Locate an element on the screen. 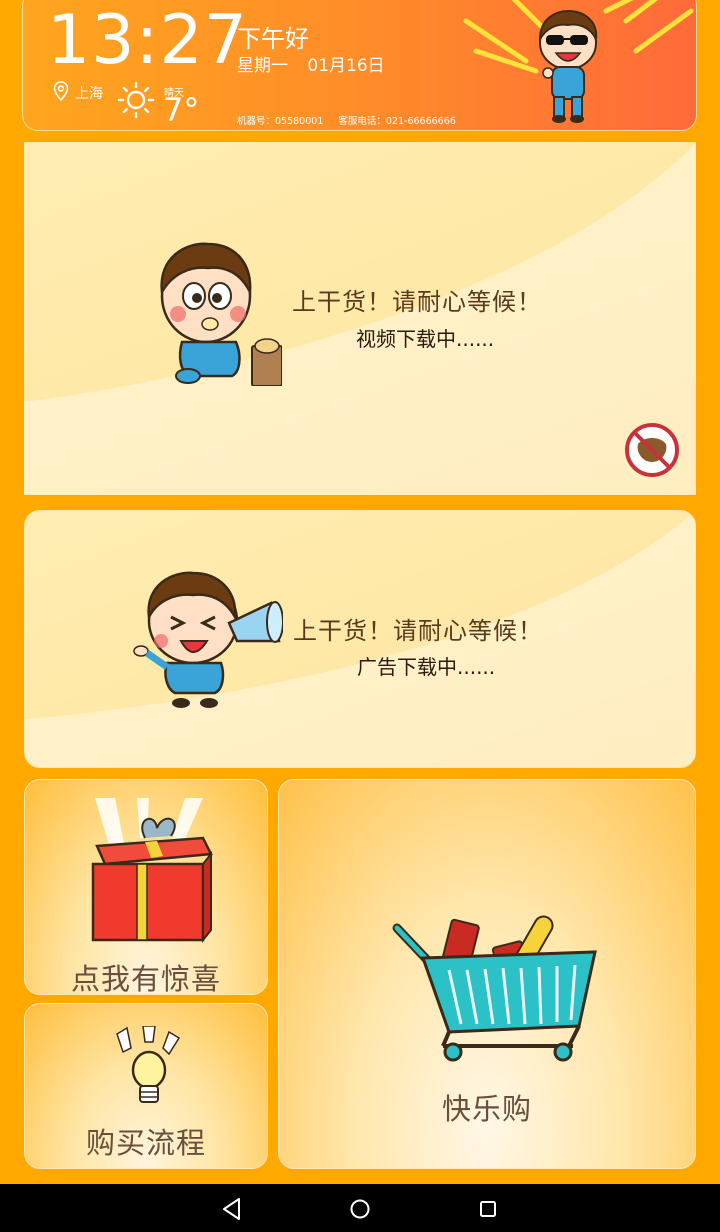  service-phone: 客服电话：021-66666666 is located at coordinates (397, 121).